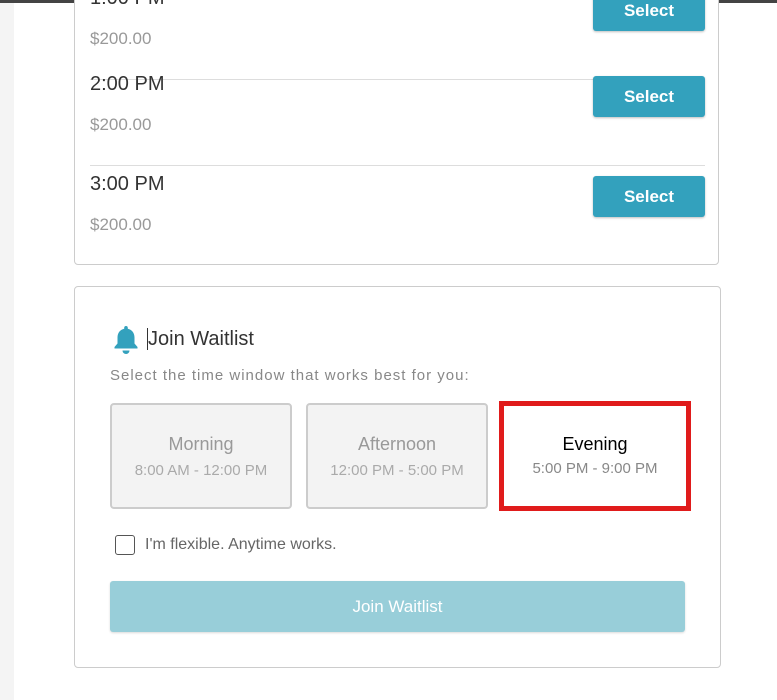  What do you see at coordinates (595, 456) in the screenshot?
I see `time-window-evening: Evening 5:00 PM - 9:00 PM` at bounding box center [595, 456].